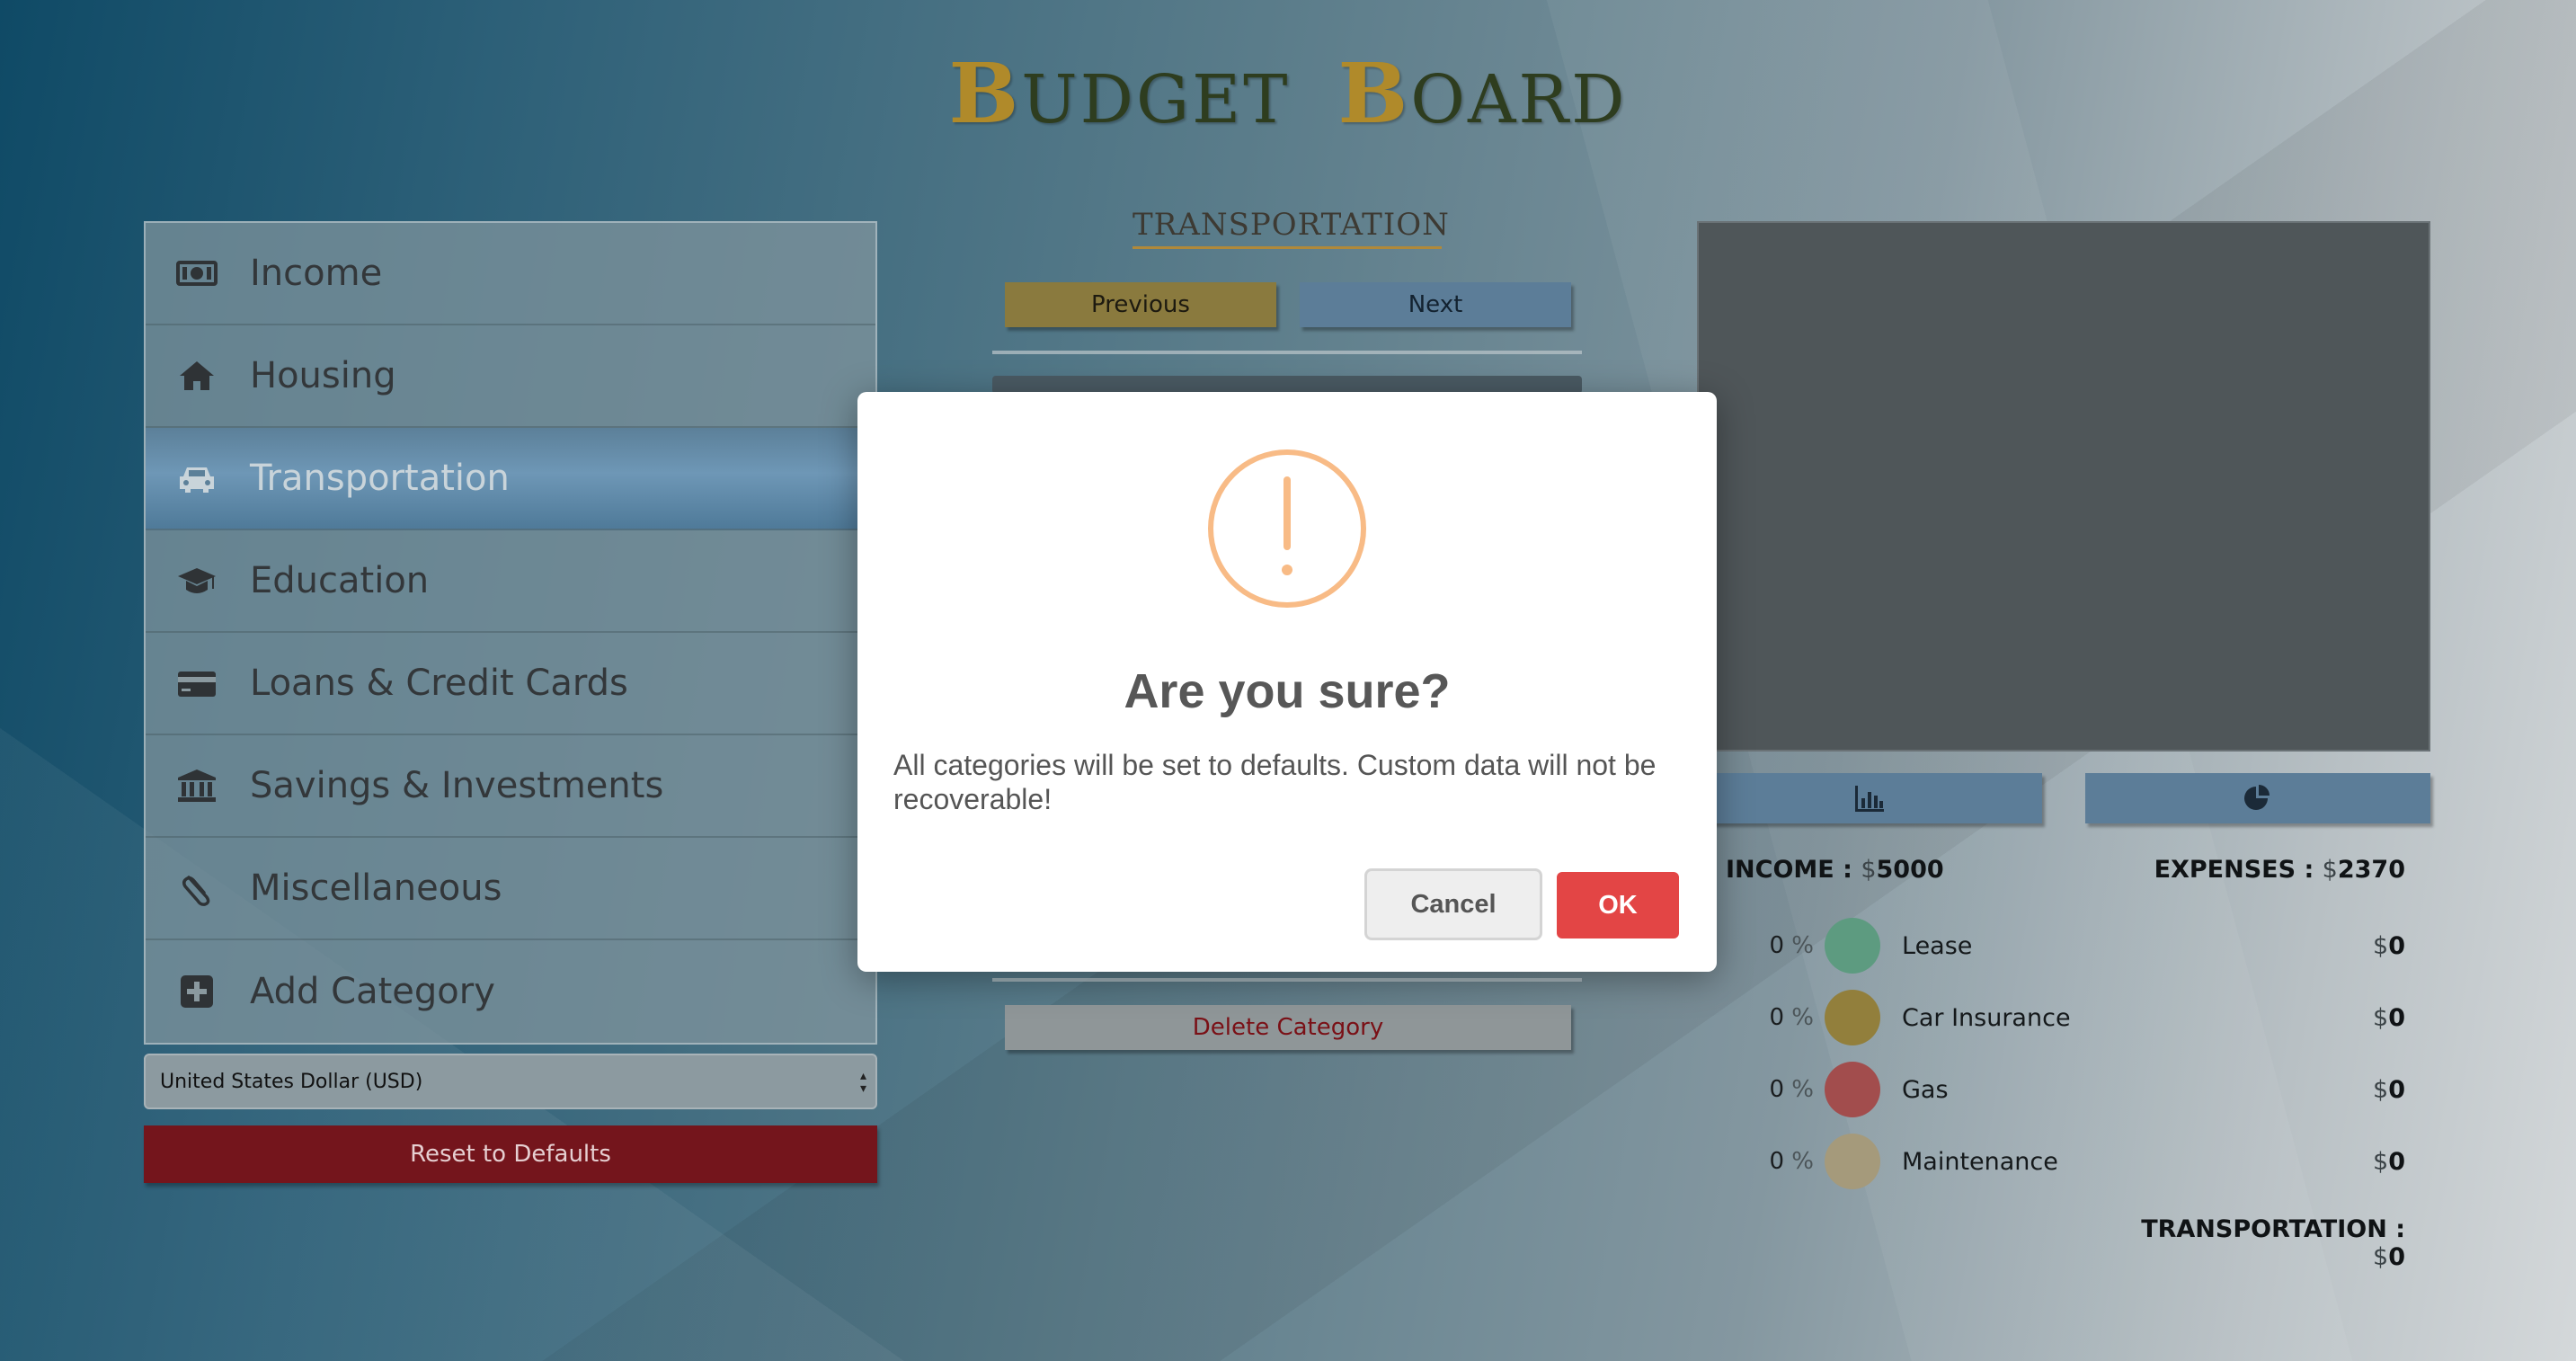 This screenshot has width=2576, height=1361. What do you see at coordinates (1287, 691) in the screenshot?
I see `dialog-title: Are you sure?` at bounding box center [1287, 691].